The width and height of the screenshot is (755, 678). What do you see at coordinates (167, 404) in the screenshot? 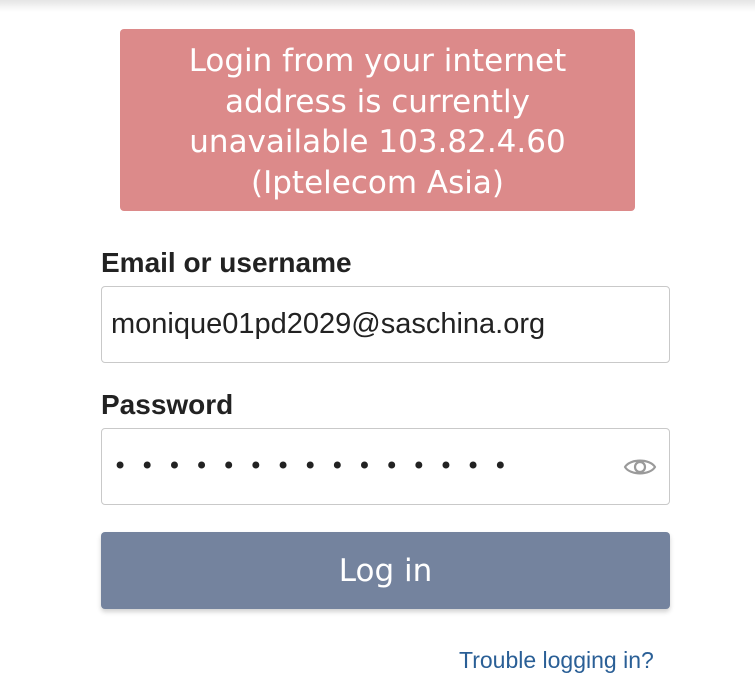
I see `password-label: Password` at bounding box center [167, 404].